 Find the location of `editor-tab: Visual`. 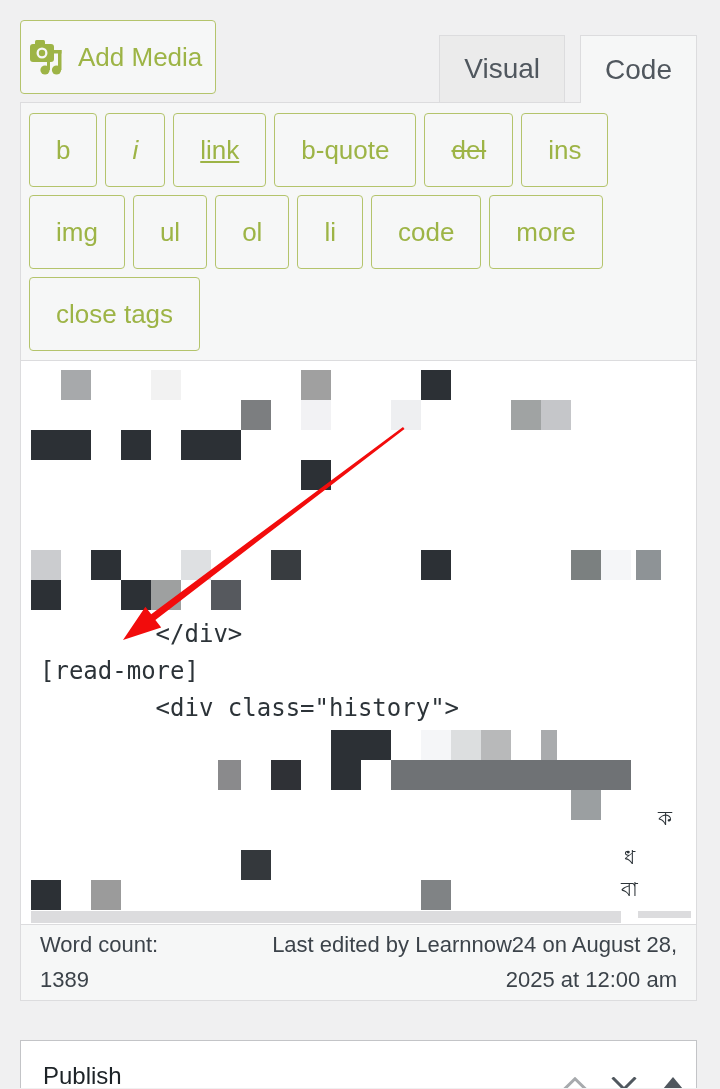

editor-tab: Visual is located at coordinates (502, 68).